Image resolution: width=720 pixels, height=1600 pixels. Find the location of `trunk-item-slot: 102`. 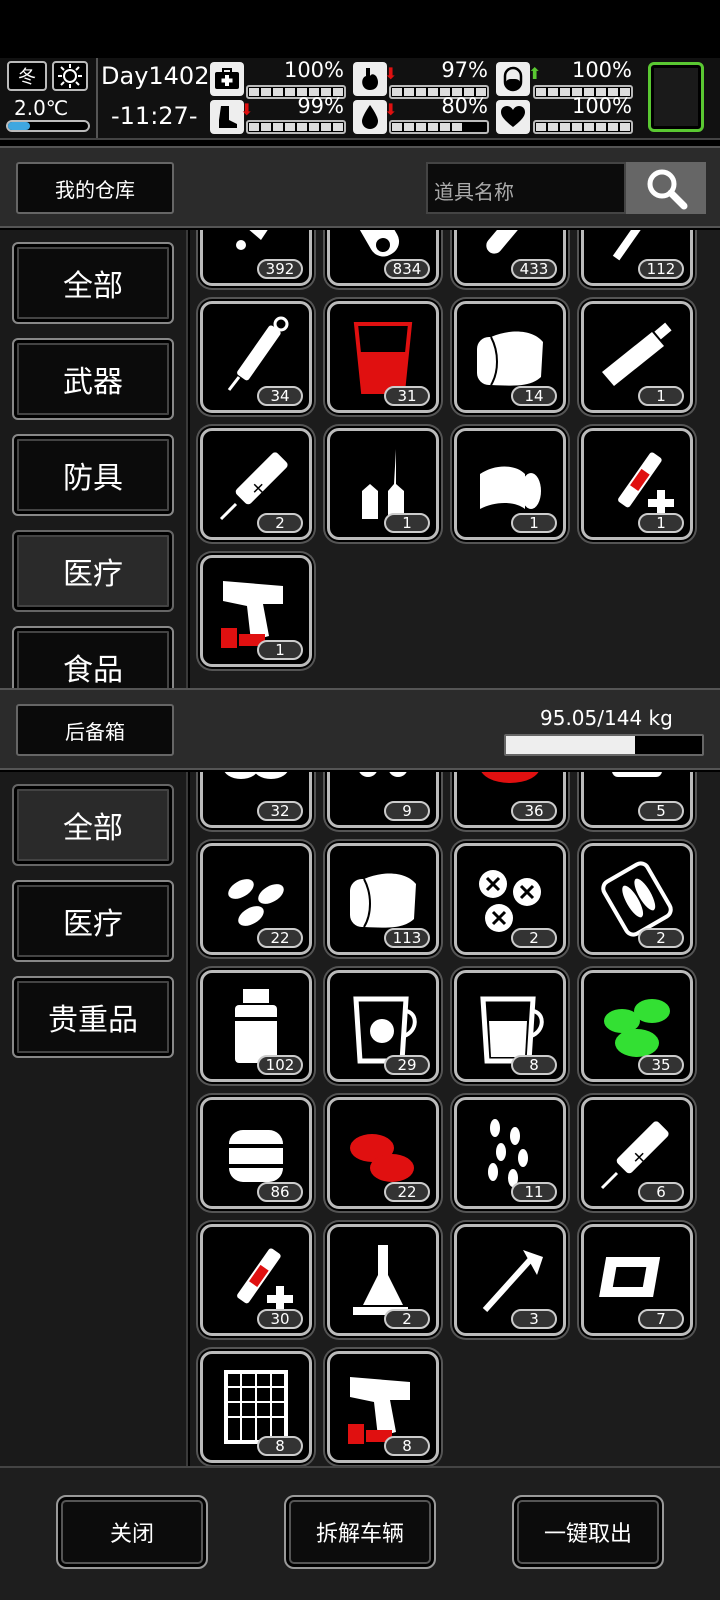

trunk-item-slot: 102 is located at coordinates (256, 1026).